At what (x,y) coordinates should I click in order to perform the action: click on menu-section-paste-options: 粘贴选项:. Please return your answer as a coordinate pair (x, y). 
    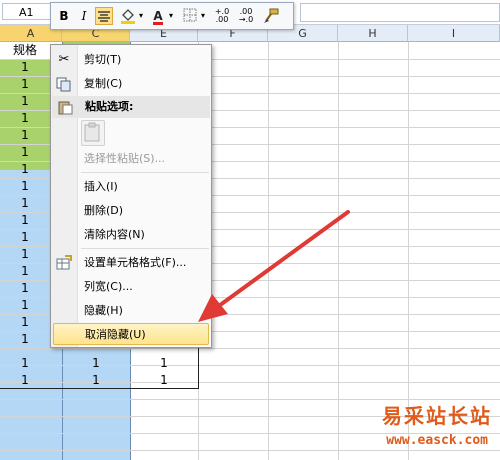
    Looking at the image, I should click on (131, 107).